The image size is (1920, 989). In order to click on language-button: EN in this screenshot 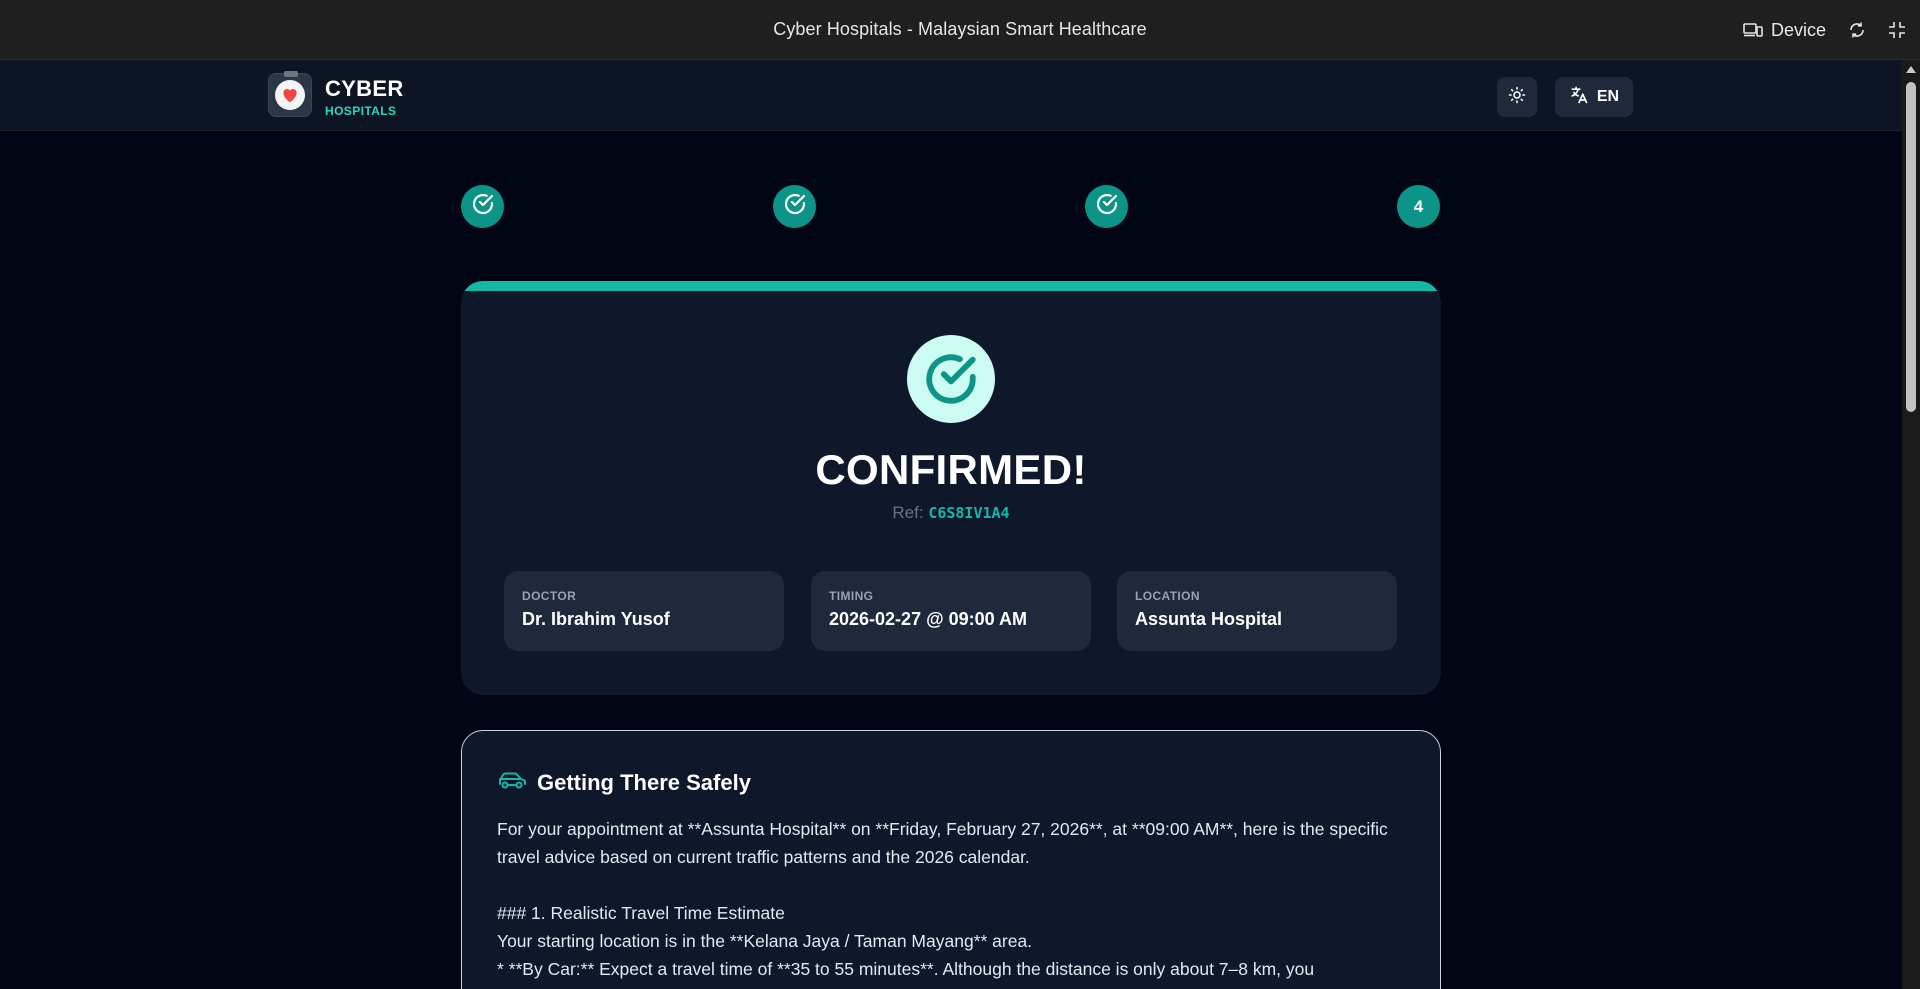, I will do `click(1594, 97)`.